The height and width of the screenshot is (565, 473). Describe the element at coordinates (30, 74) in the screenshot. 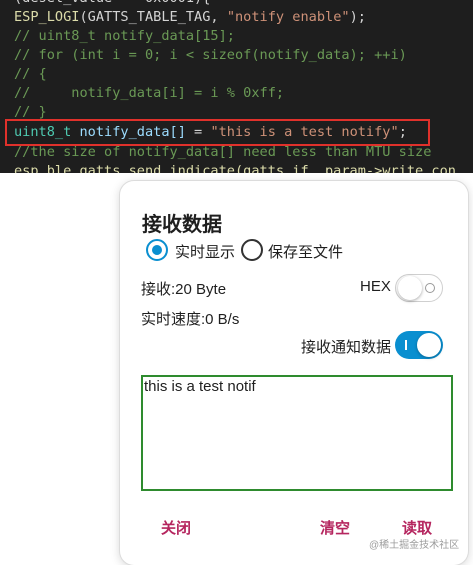

I see `code-line: // {` at that location.